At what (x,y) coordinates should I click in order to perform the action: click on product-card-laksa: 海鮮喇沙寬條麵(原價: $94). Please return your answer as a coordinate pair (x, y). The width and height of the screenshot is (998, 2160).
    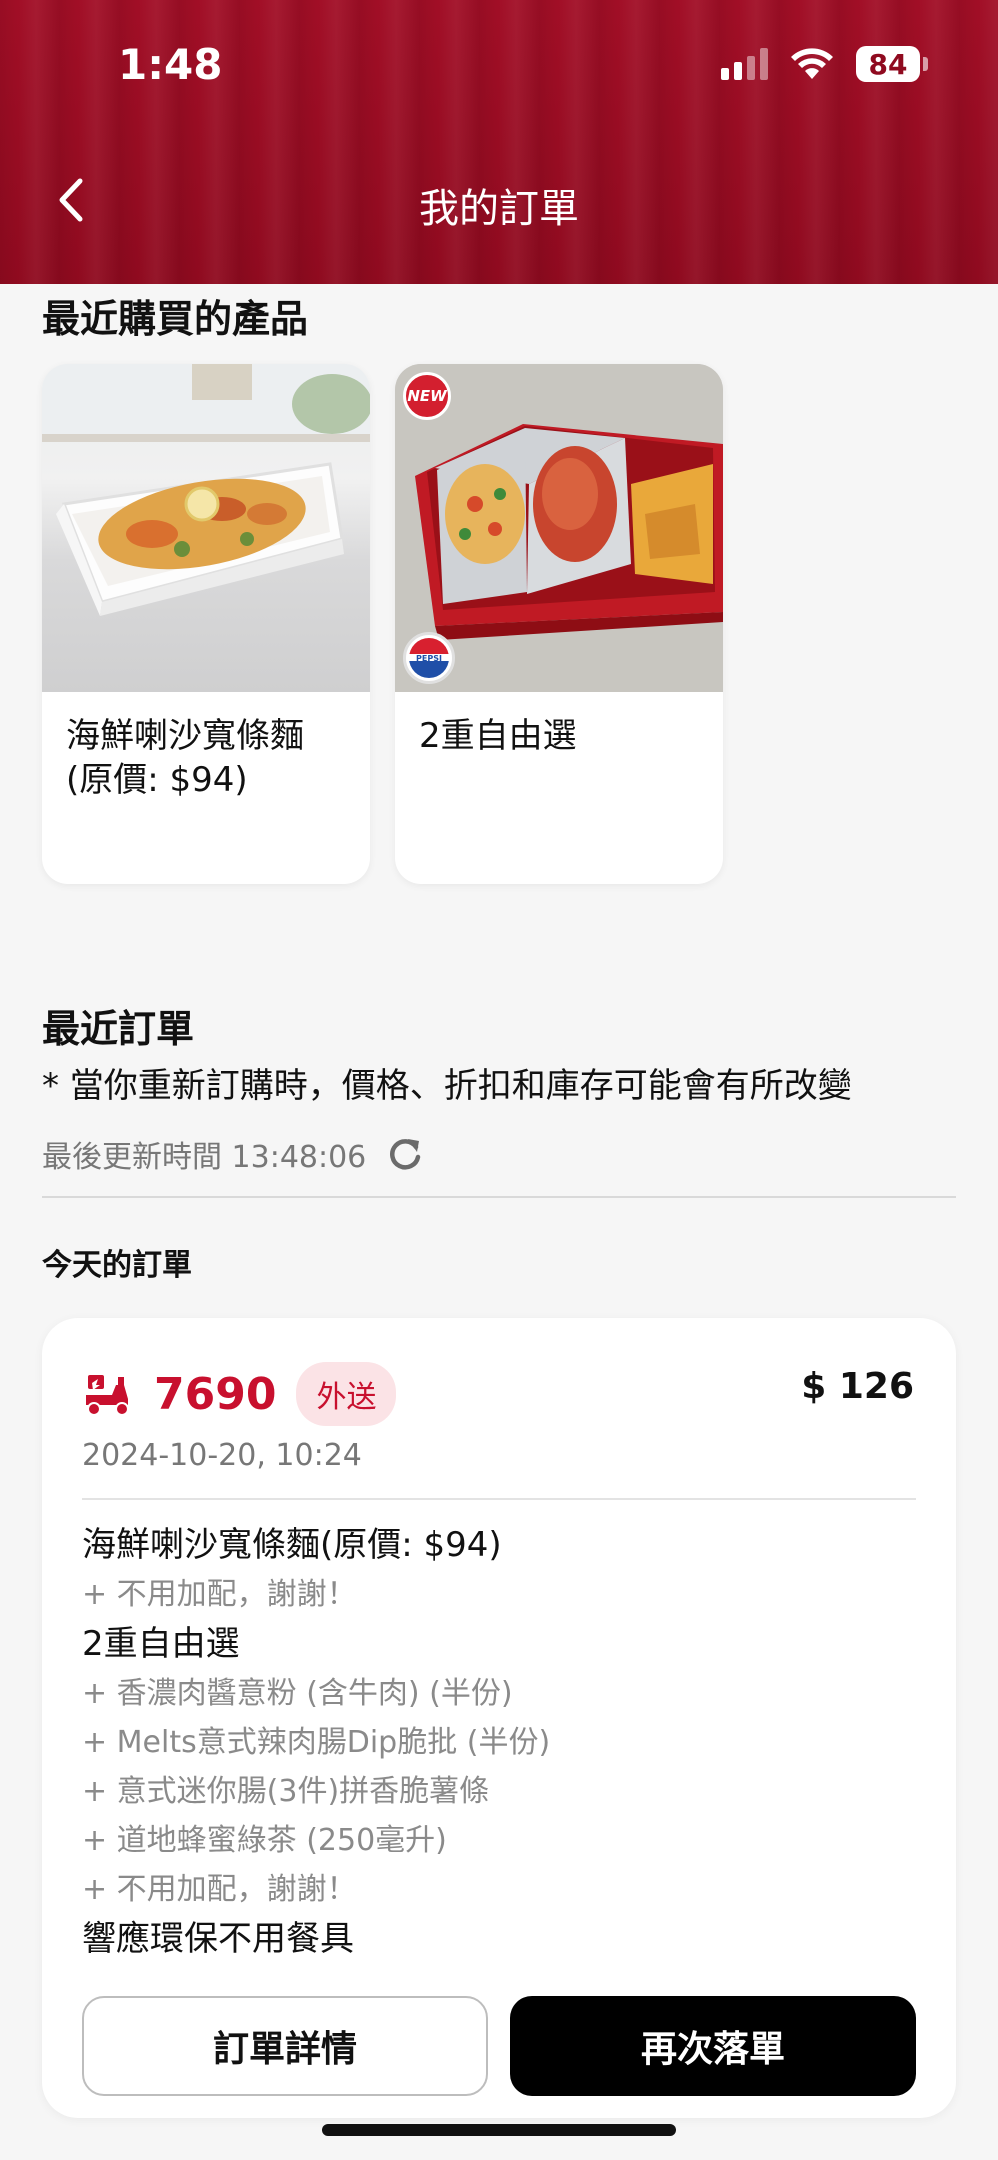
    Looking at the image, I should click on (206, 624).